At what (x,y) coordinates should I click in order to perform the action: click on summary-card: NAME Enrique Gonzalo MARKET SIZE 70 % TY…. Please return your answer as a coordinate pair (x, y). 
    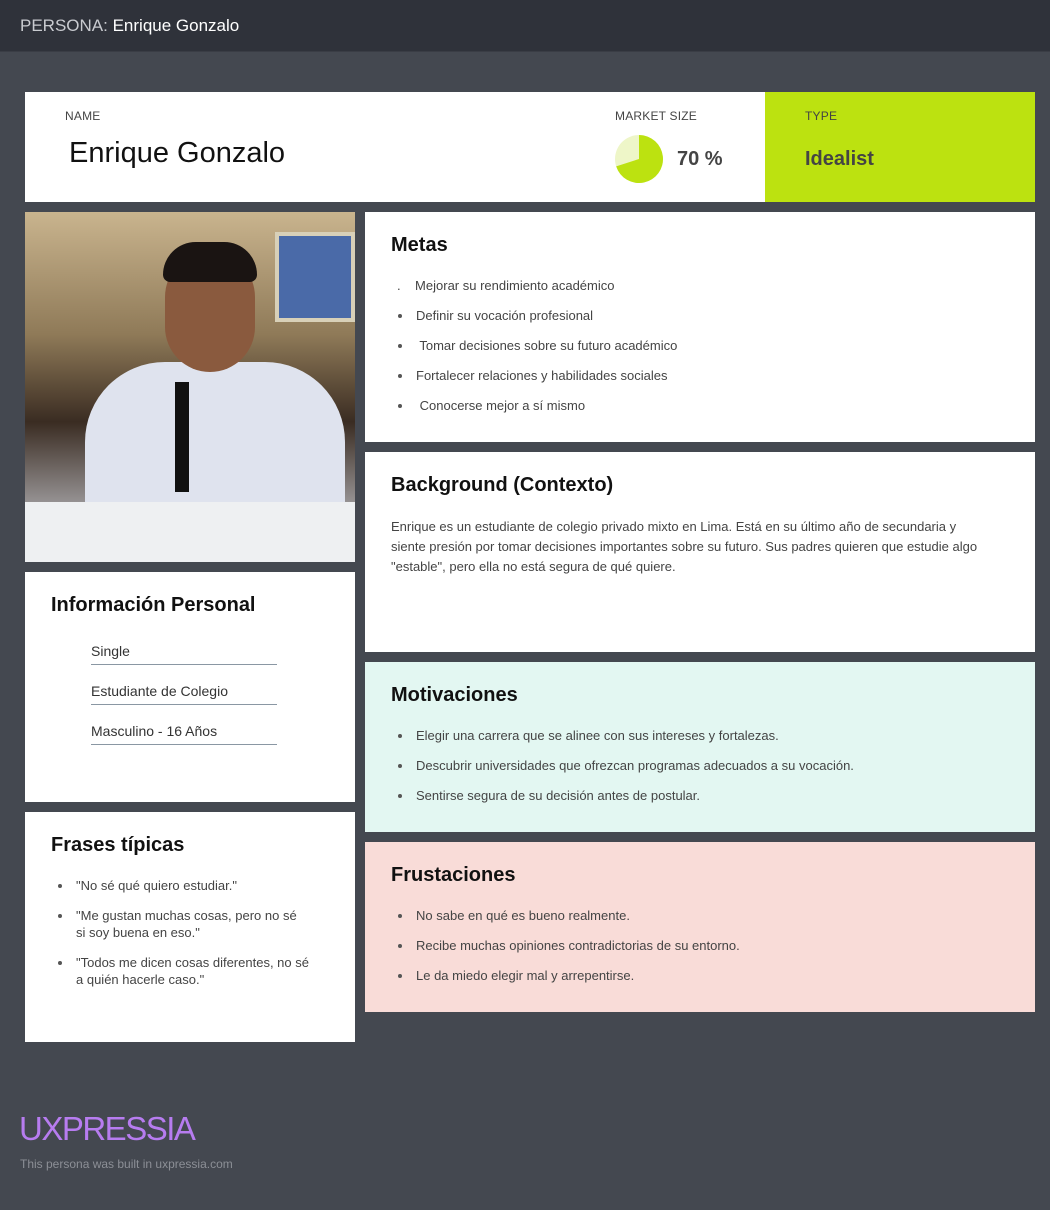
    Looking at the image, I should click on (530, 147).